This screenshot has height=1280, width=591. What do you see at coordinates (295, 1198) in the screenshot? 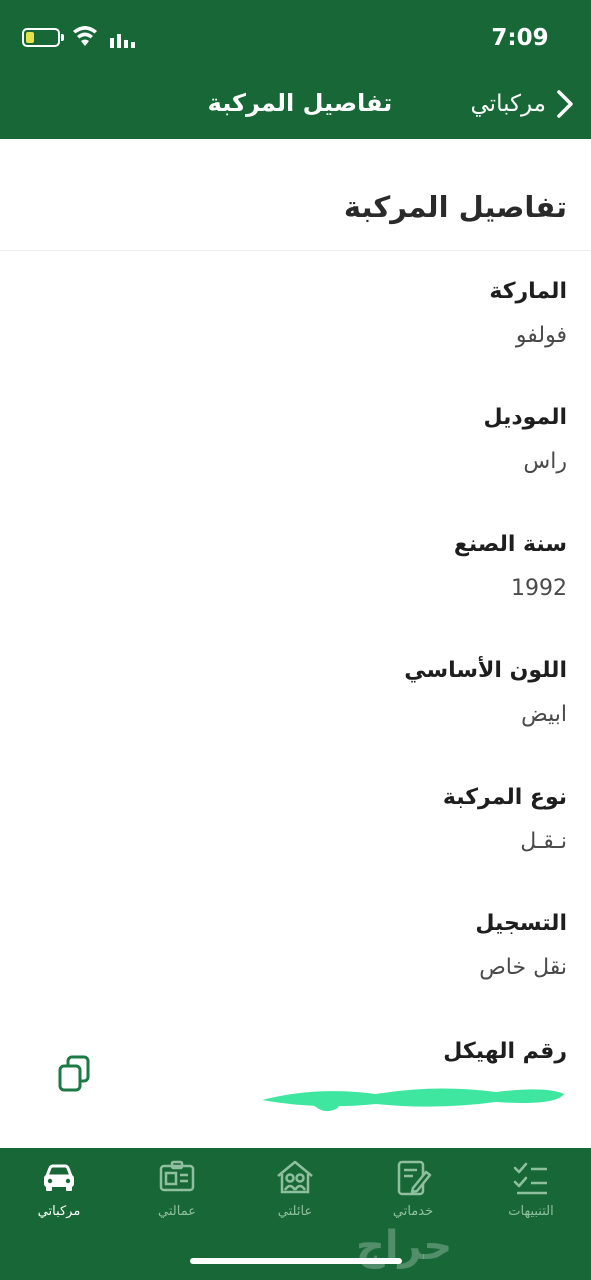
I see `tab-my-family: عائلتي` at bounding box center [295, 1198].